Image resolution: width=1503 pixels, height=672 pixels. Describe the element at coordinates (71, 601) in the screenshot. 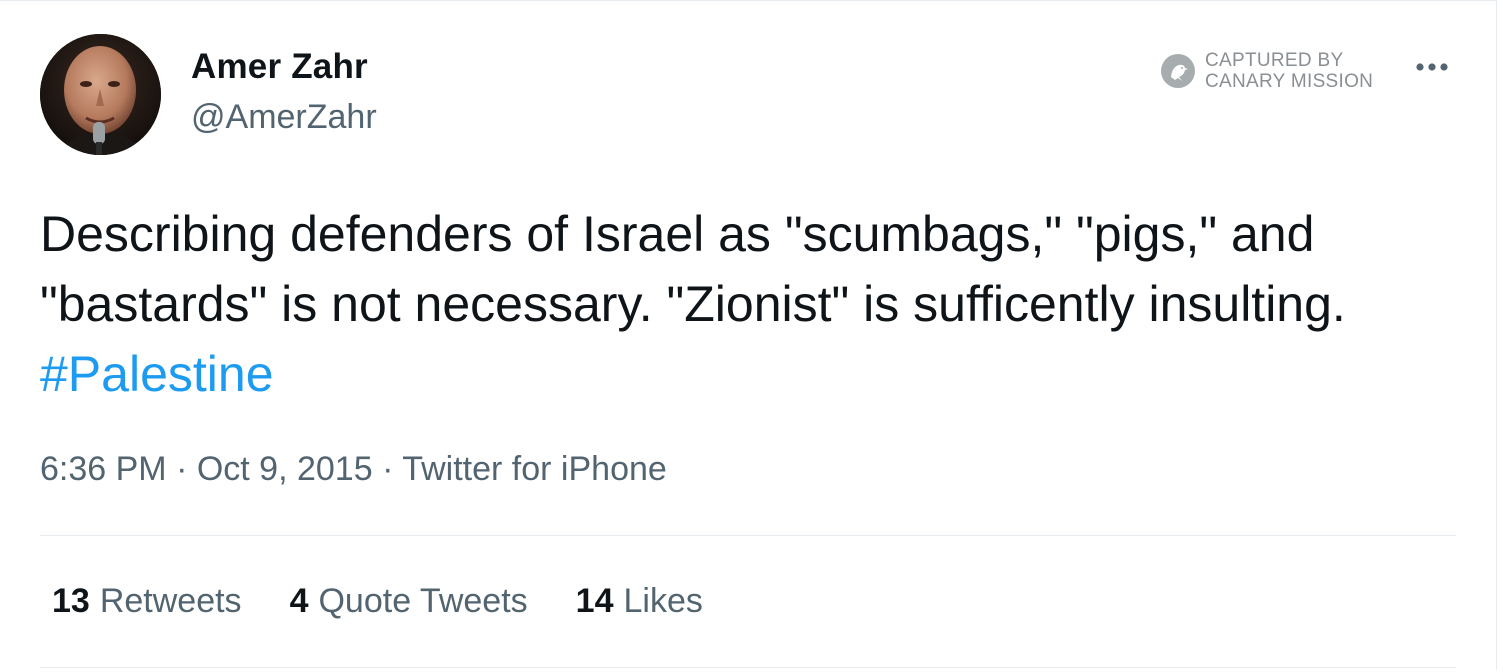

I see `retweets-count: 13` at that location.